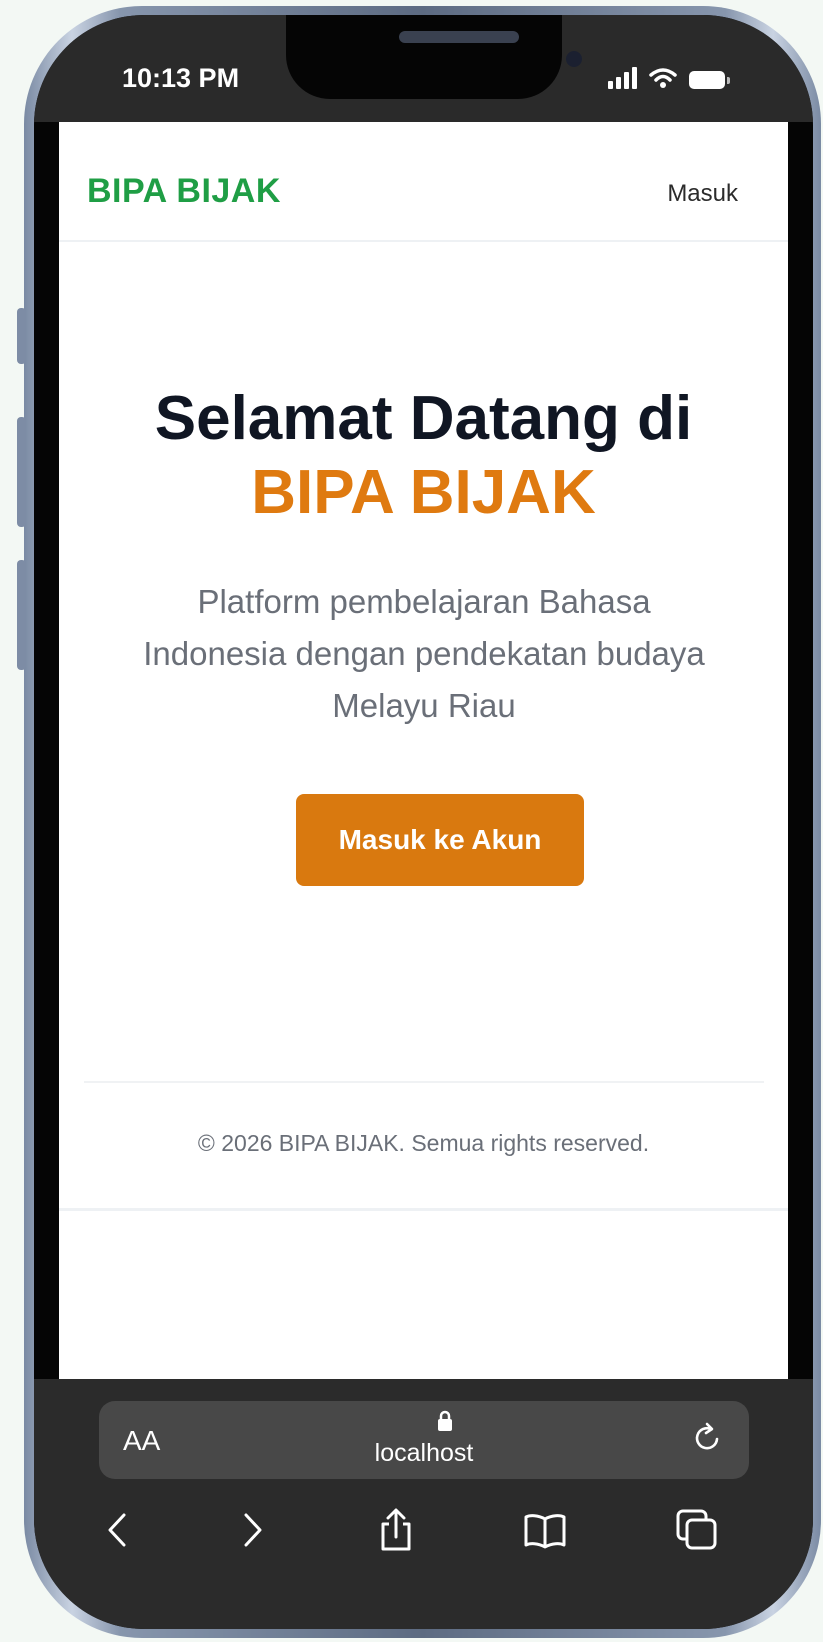  I want to click on hero-title-line: Selamat Datang di, so click(423, 418).